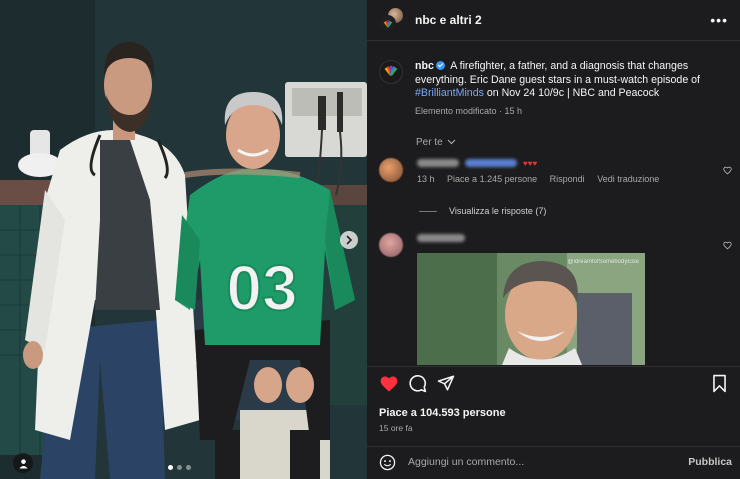  What do you see at coordinates (538, 462) in the screenshot?
I see `add-comment-input` at bounding box center [538, 462].